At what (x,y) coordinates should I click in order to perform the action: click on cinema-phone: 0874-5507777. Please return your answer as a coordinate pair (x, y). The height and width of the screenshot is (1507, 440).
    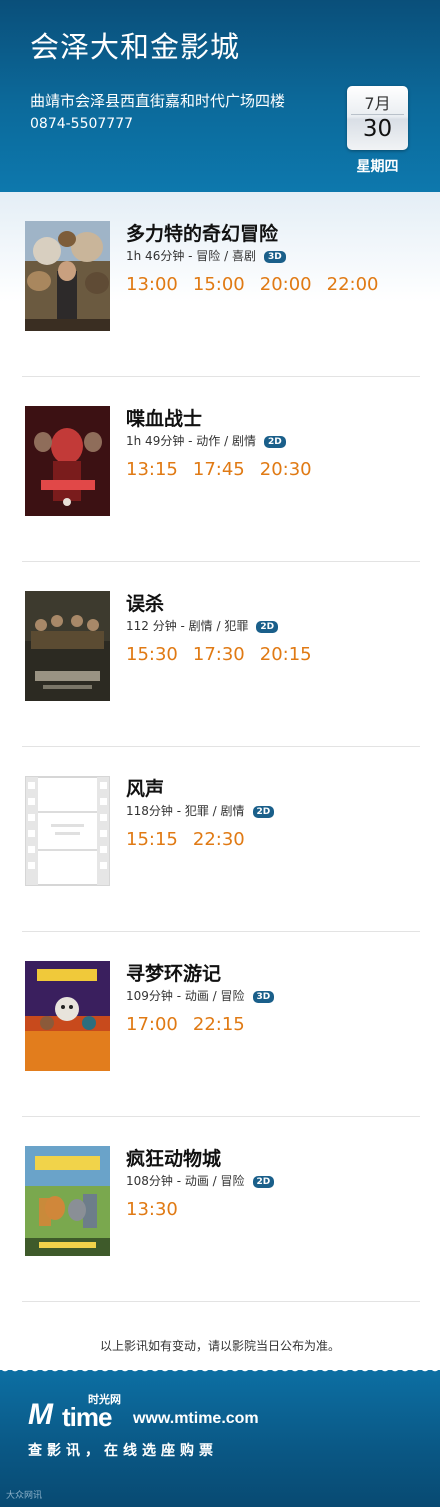
    Looking at the image, I should click on (81, 124).